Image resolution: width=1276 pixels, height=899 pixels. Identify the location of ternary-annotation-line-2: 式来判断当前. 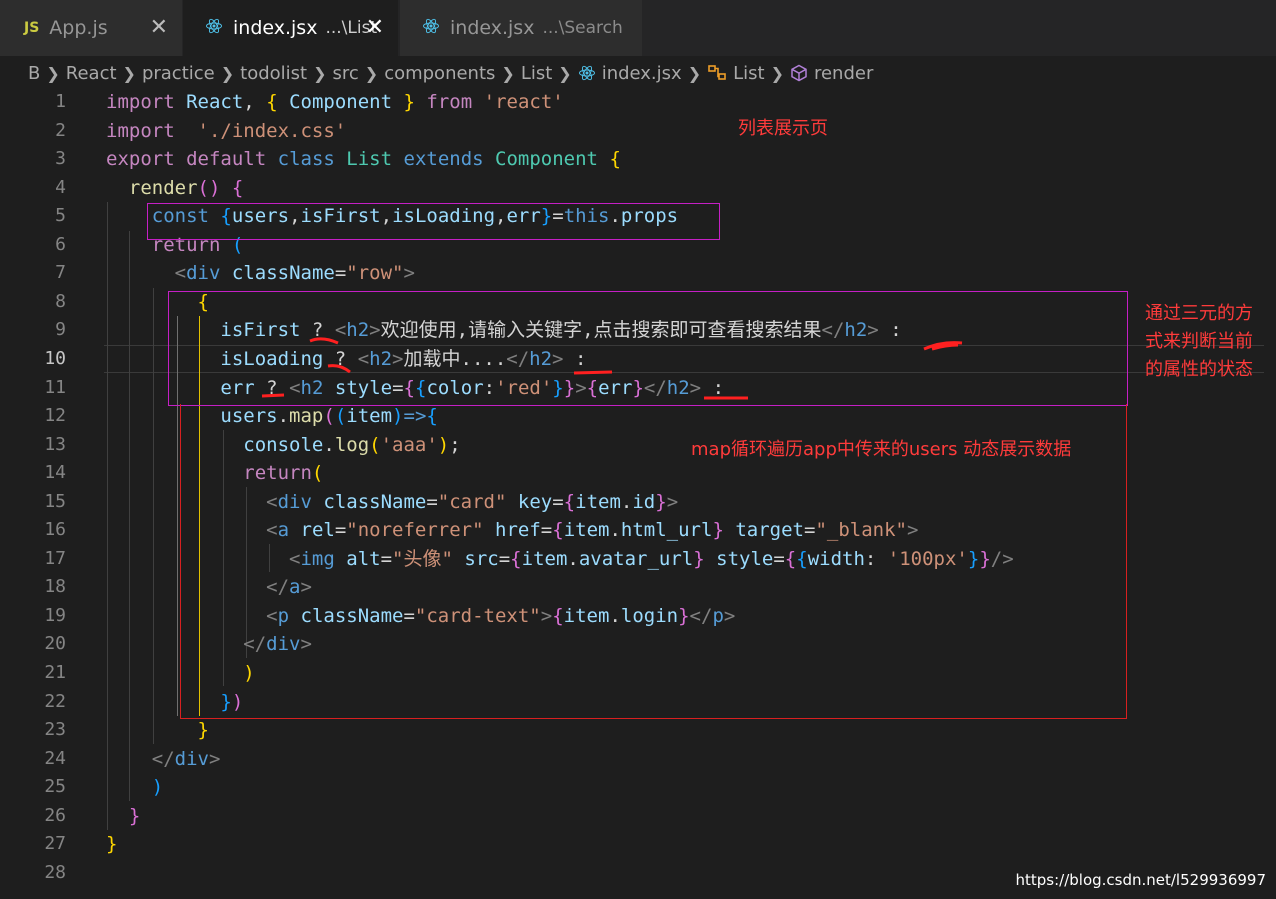
(1199, 341).